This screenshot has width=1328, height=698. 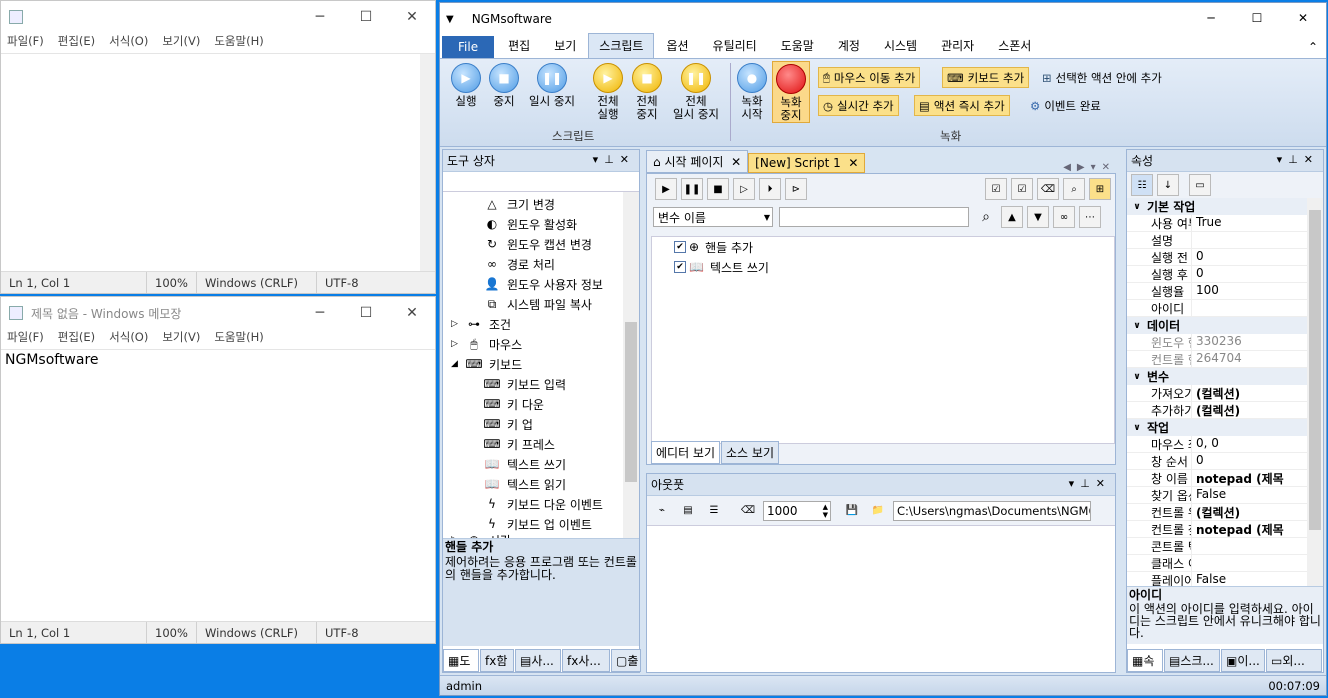 I want to click on folder-button: 📁, so click(x=878, y=511).